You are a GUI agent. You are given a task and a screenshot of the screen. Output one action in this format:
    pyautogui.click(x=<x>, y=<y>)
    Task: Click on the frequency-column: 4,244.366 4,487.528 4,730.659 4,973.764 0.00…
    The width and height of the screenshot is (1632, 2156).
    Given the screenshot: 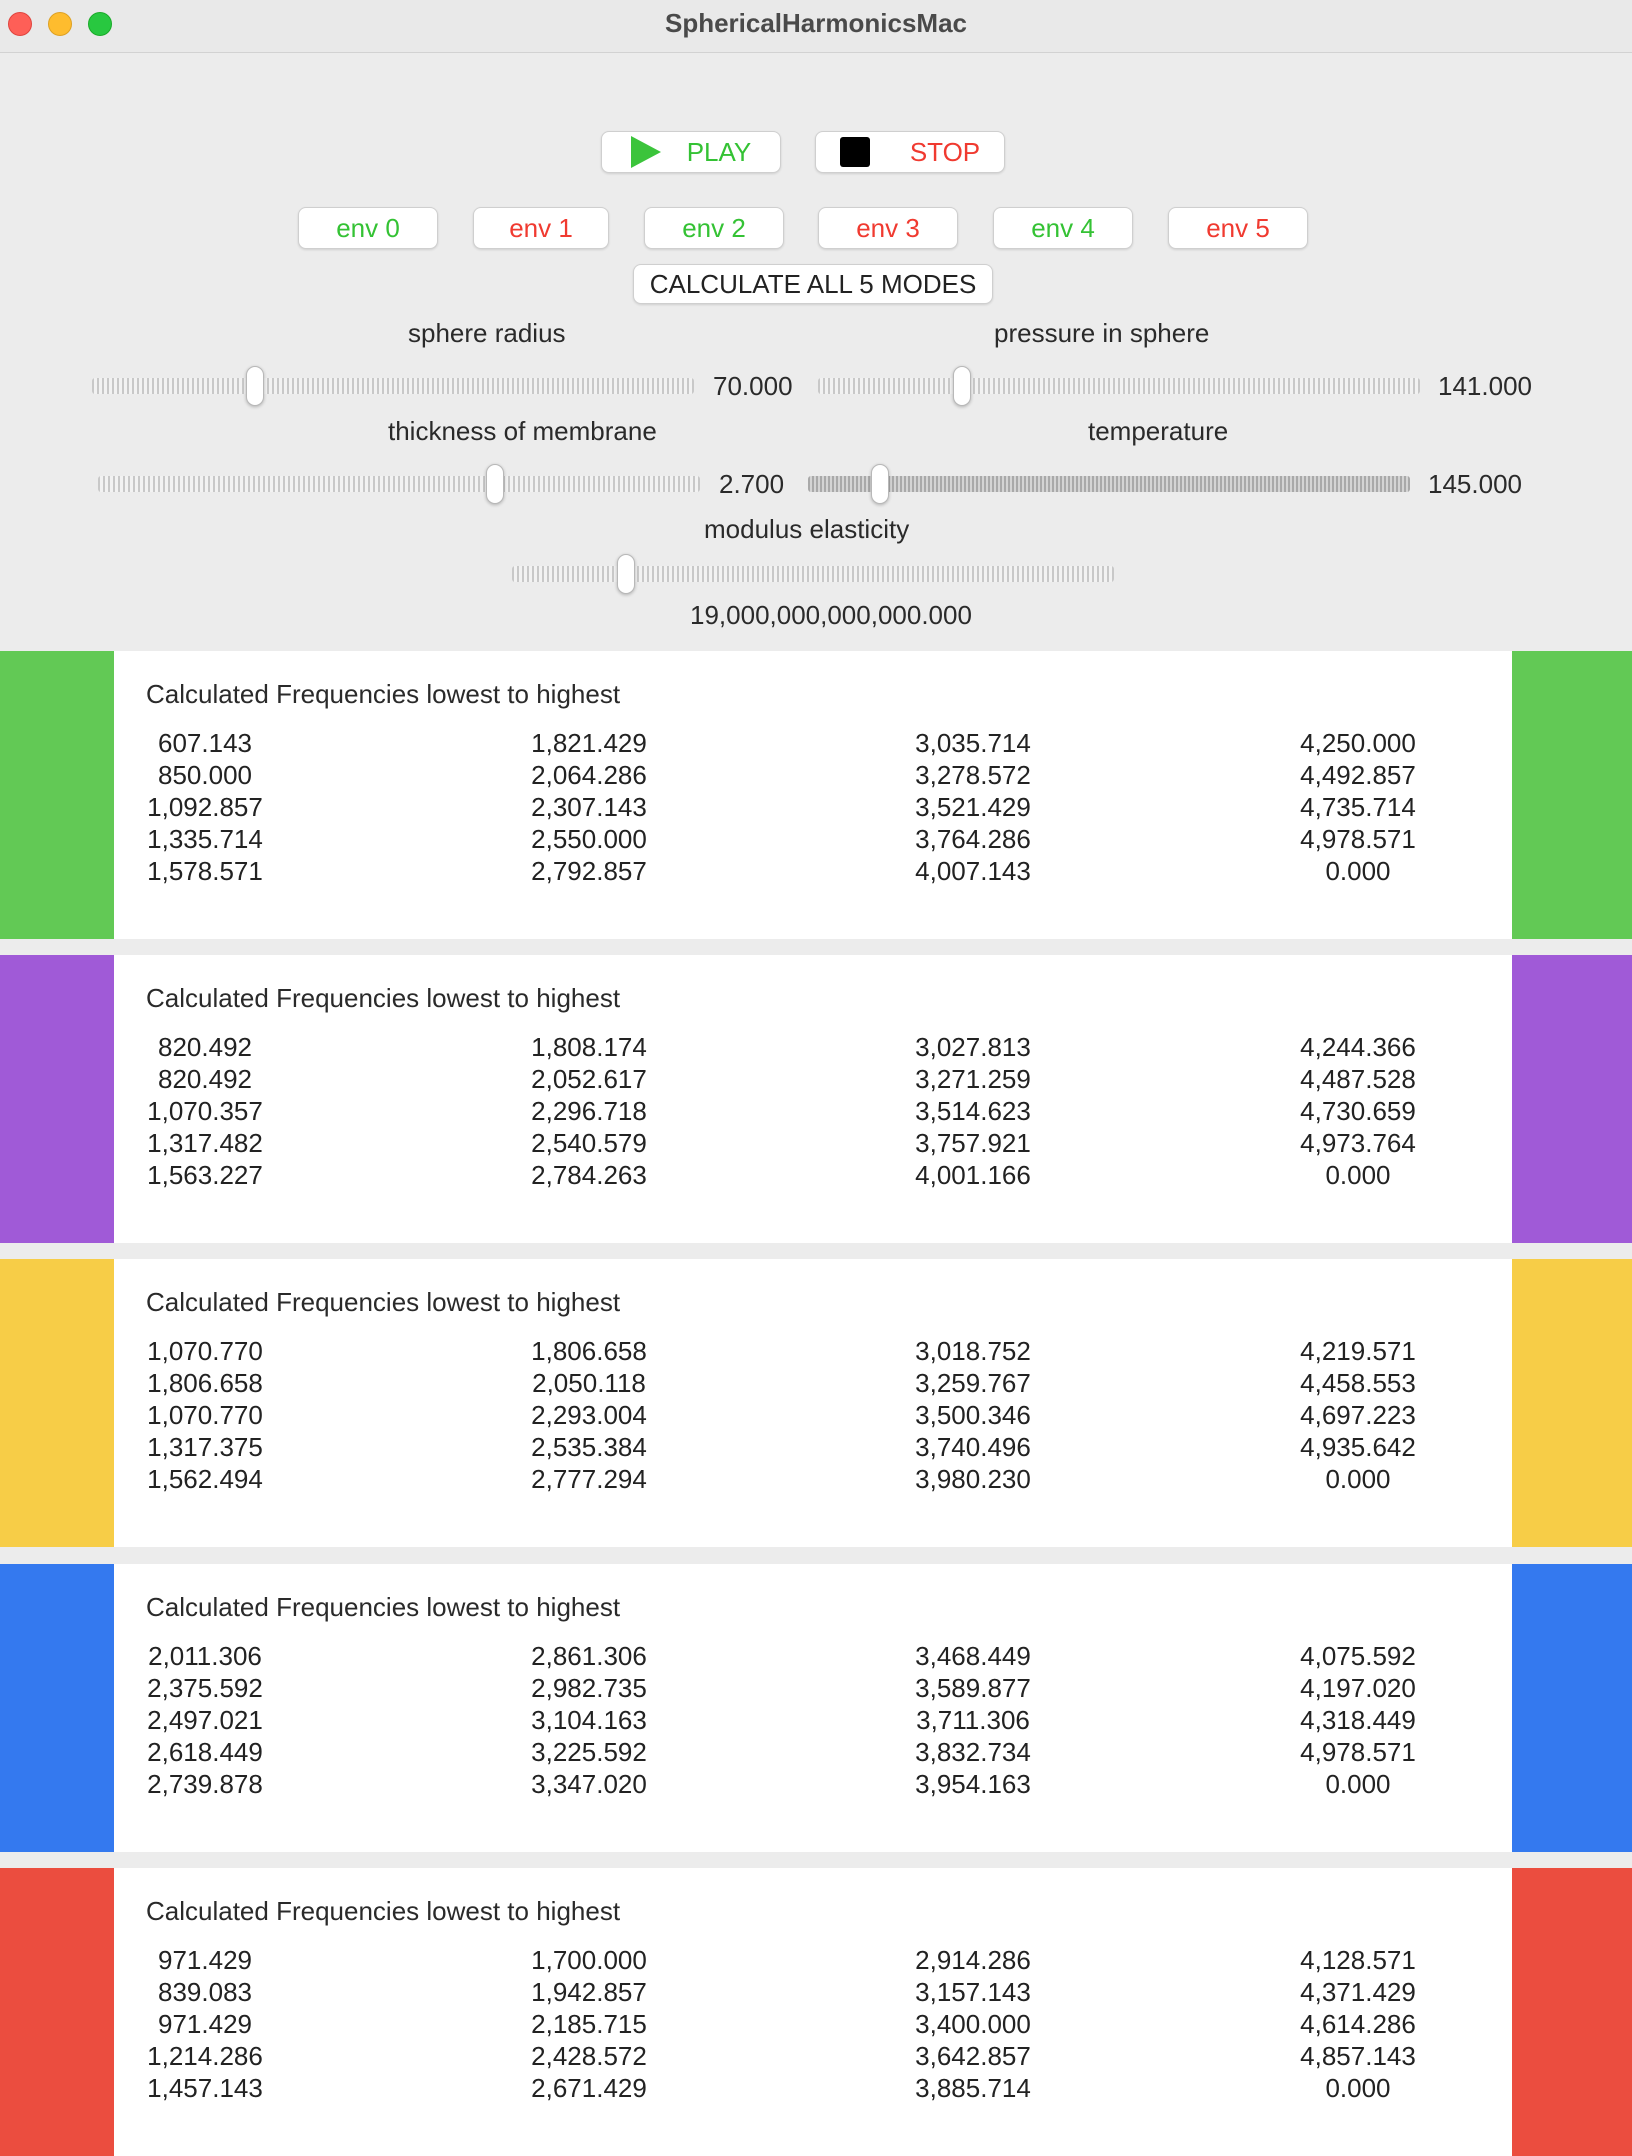 What is the action you would take?
    pyautogui.click(x=1358, y=1111)
    